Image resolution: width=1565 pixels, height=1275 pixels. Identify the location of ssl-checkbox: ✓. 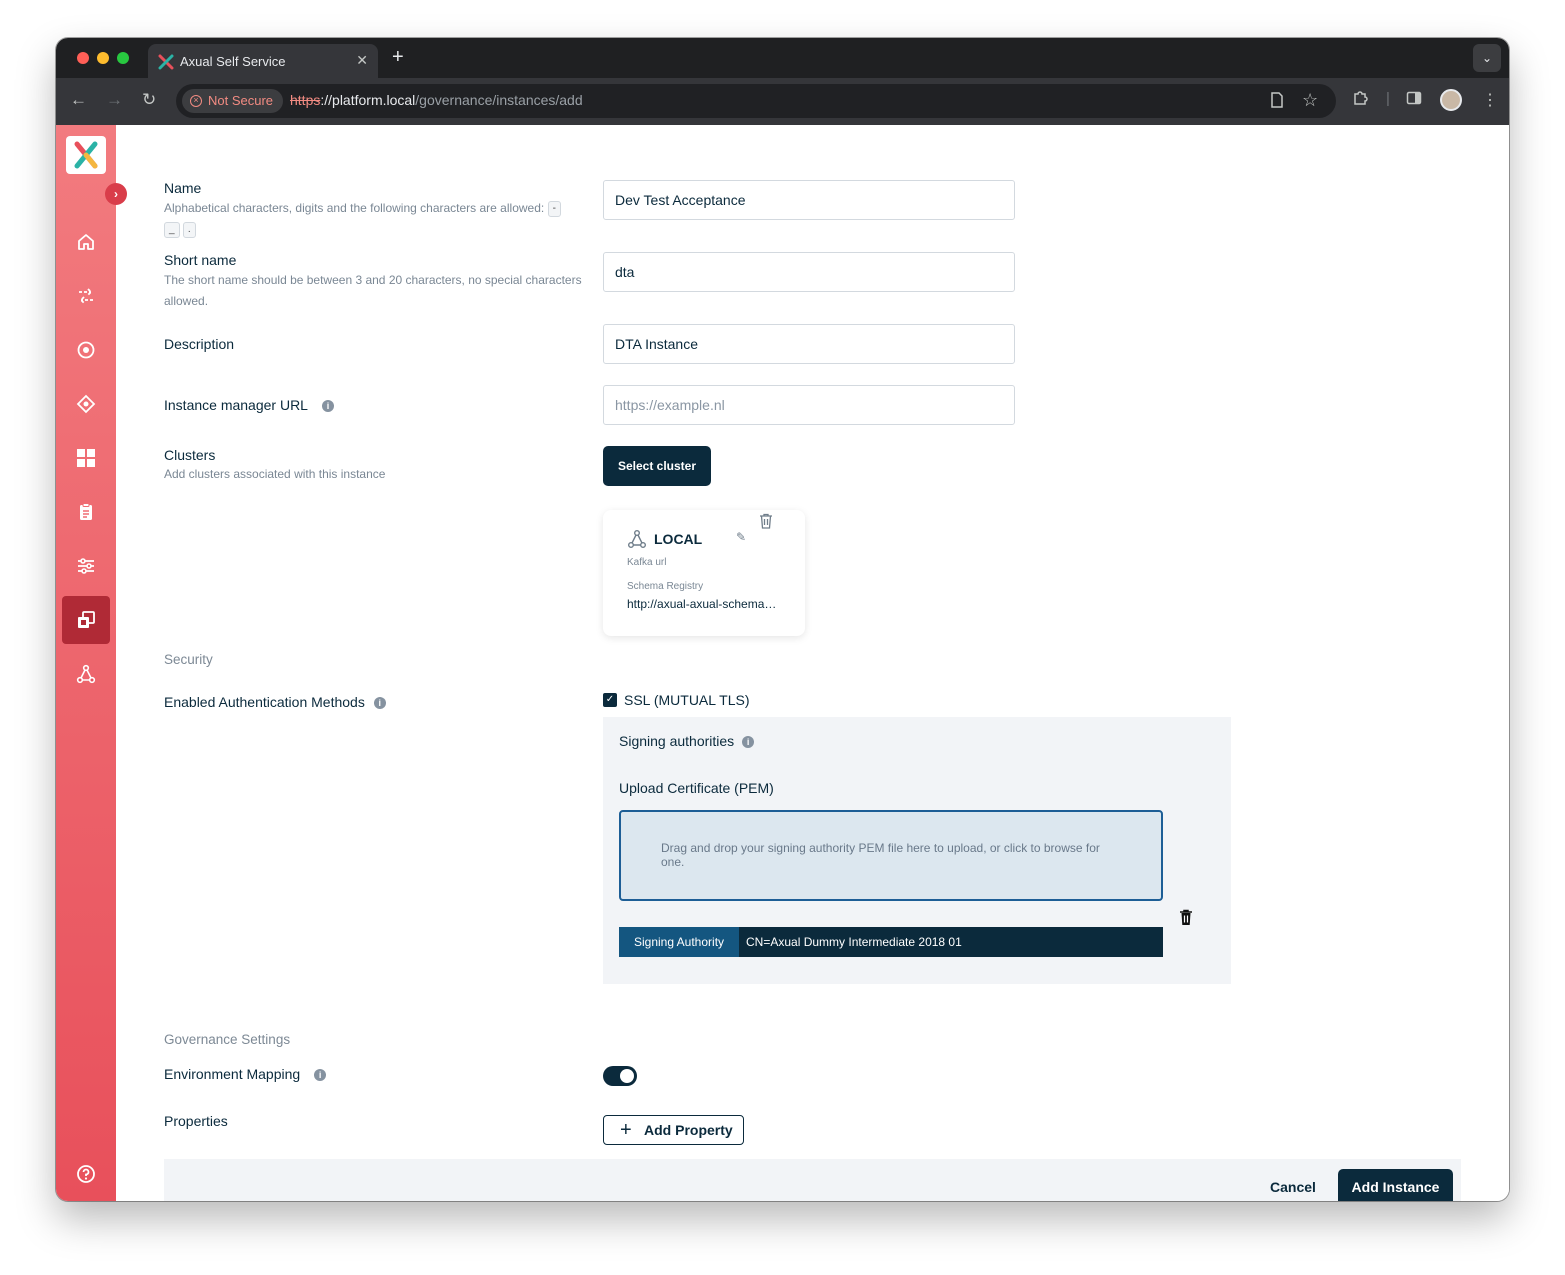
(610, 700).